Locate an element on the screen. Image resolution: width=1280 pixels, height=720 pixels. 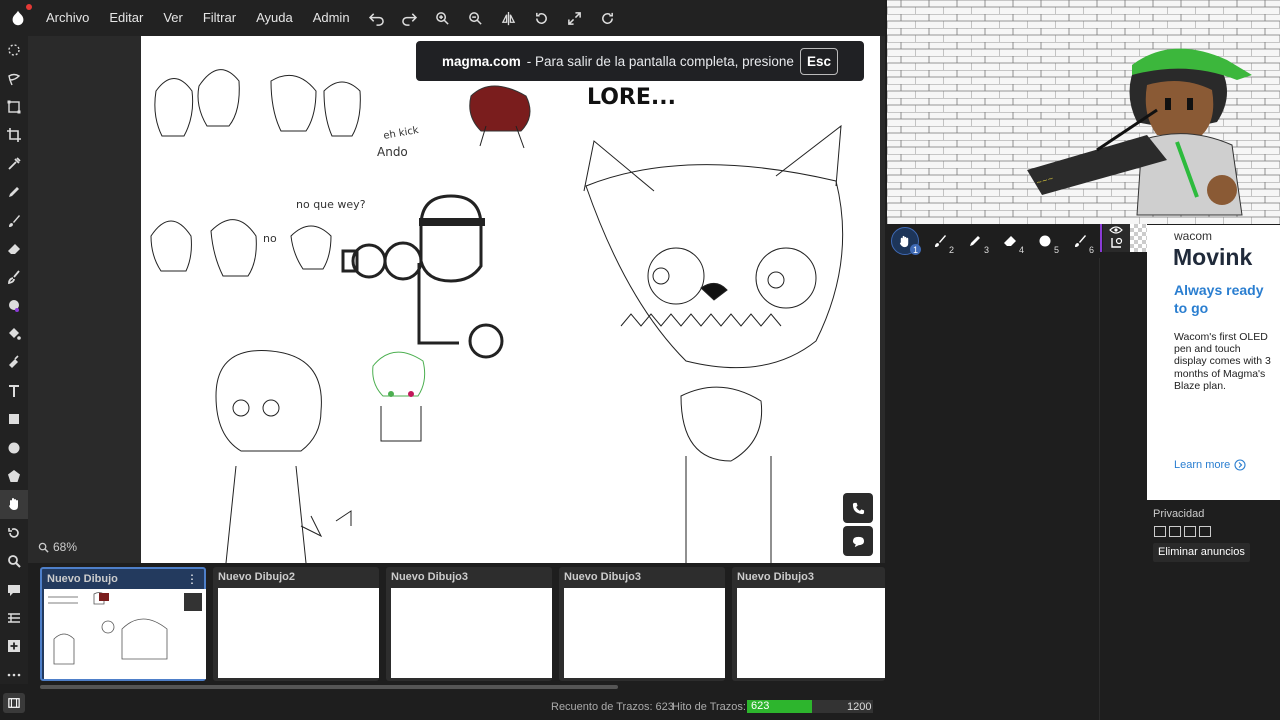
zoom-value: 68% is located at coordinates (65, 547).